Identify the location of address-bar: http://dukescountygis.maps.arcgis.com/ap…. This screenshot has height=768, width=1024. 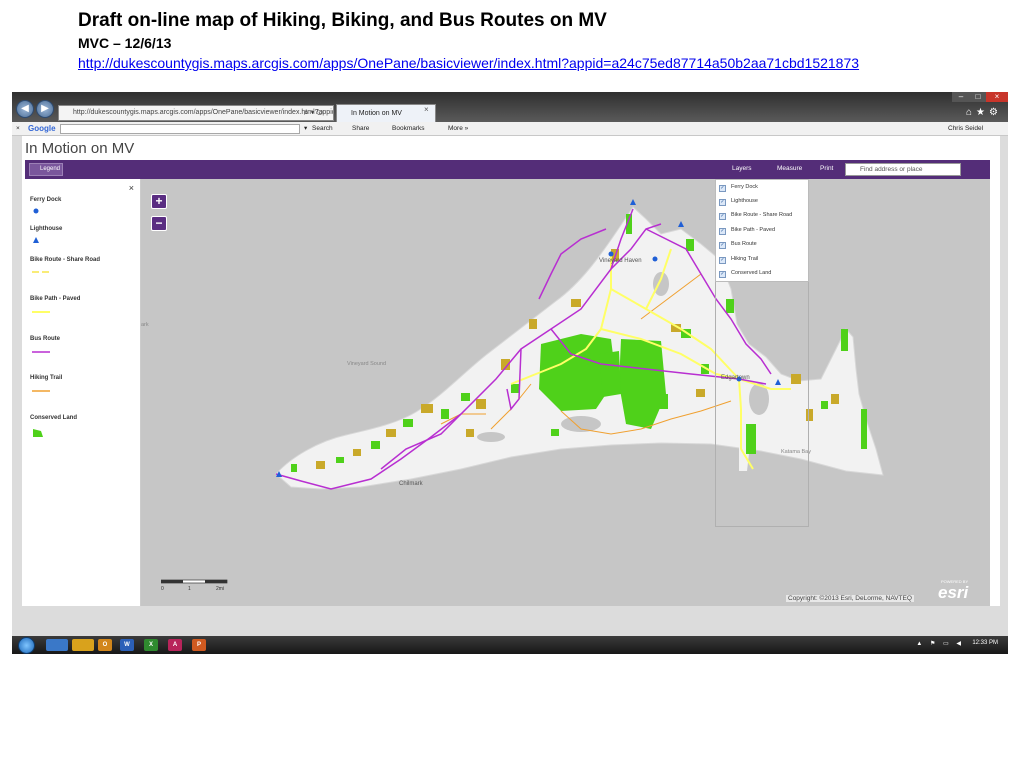
(196, 113).